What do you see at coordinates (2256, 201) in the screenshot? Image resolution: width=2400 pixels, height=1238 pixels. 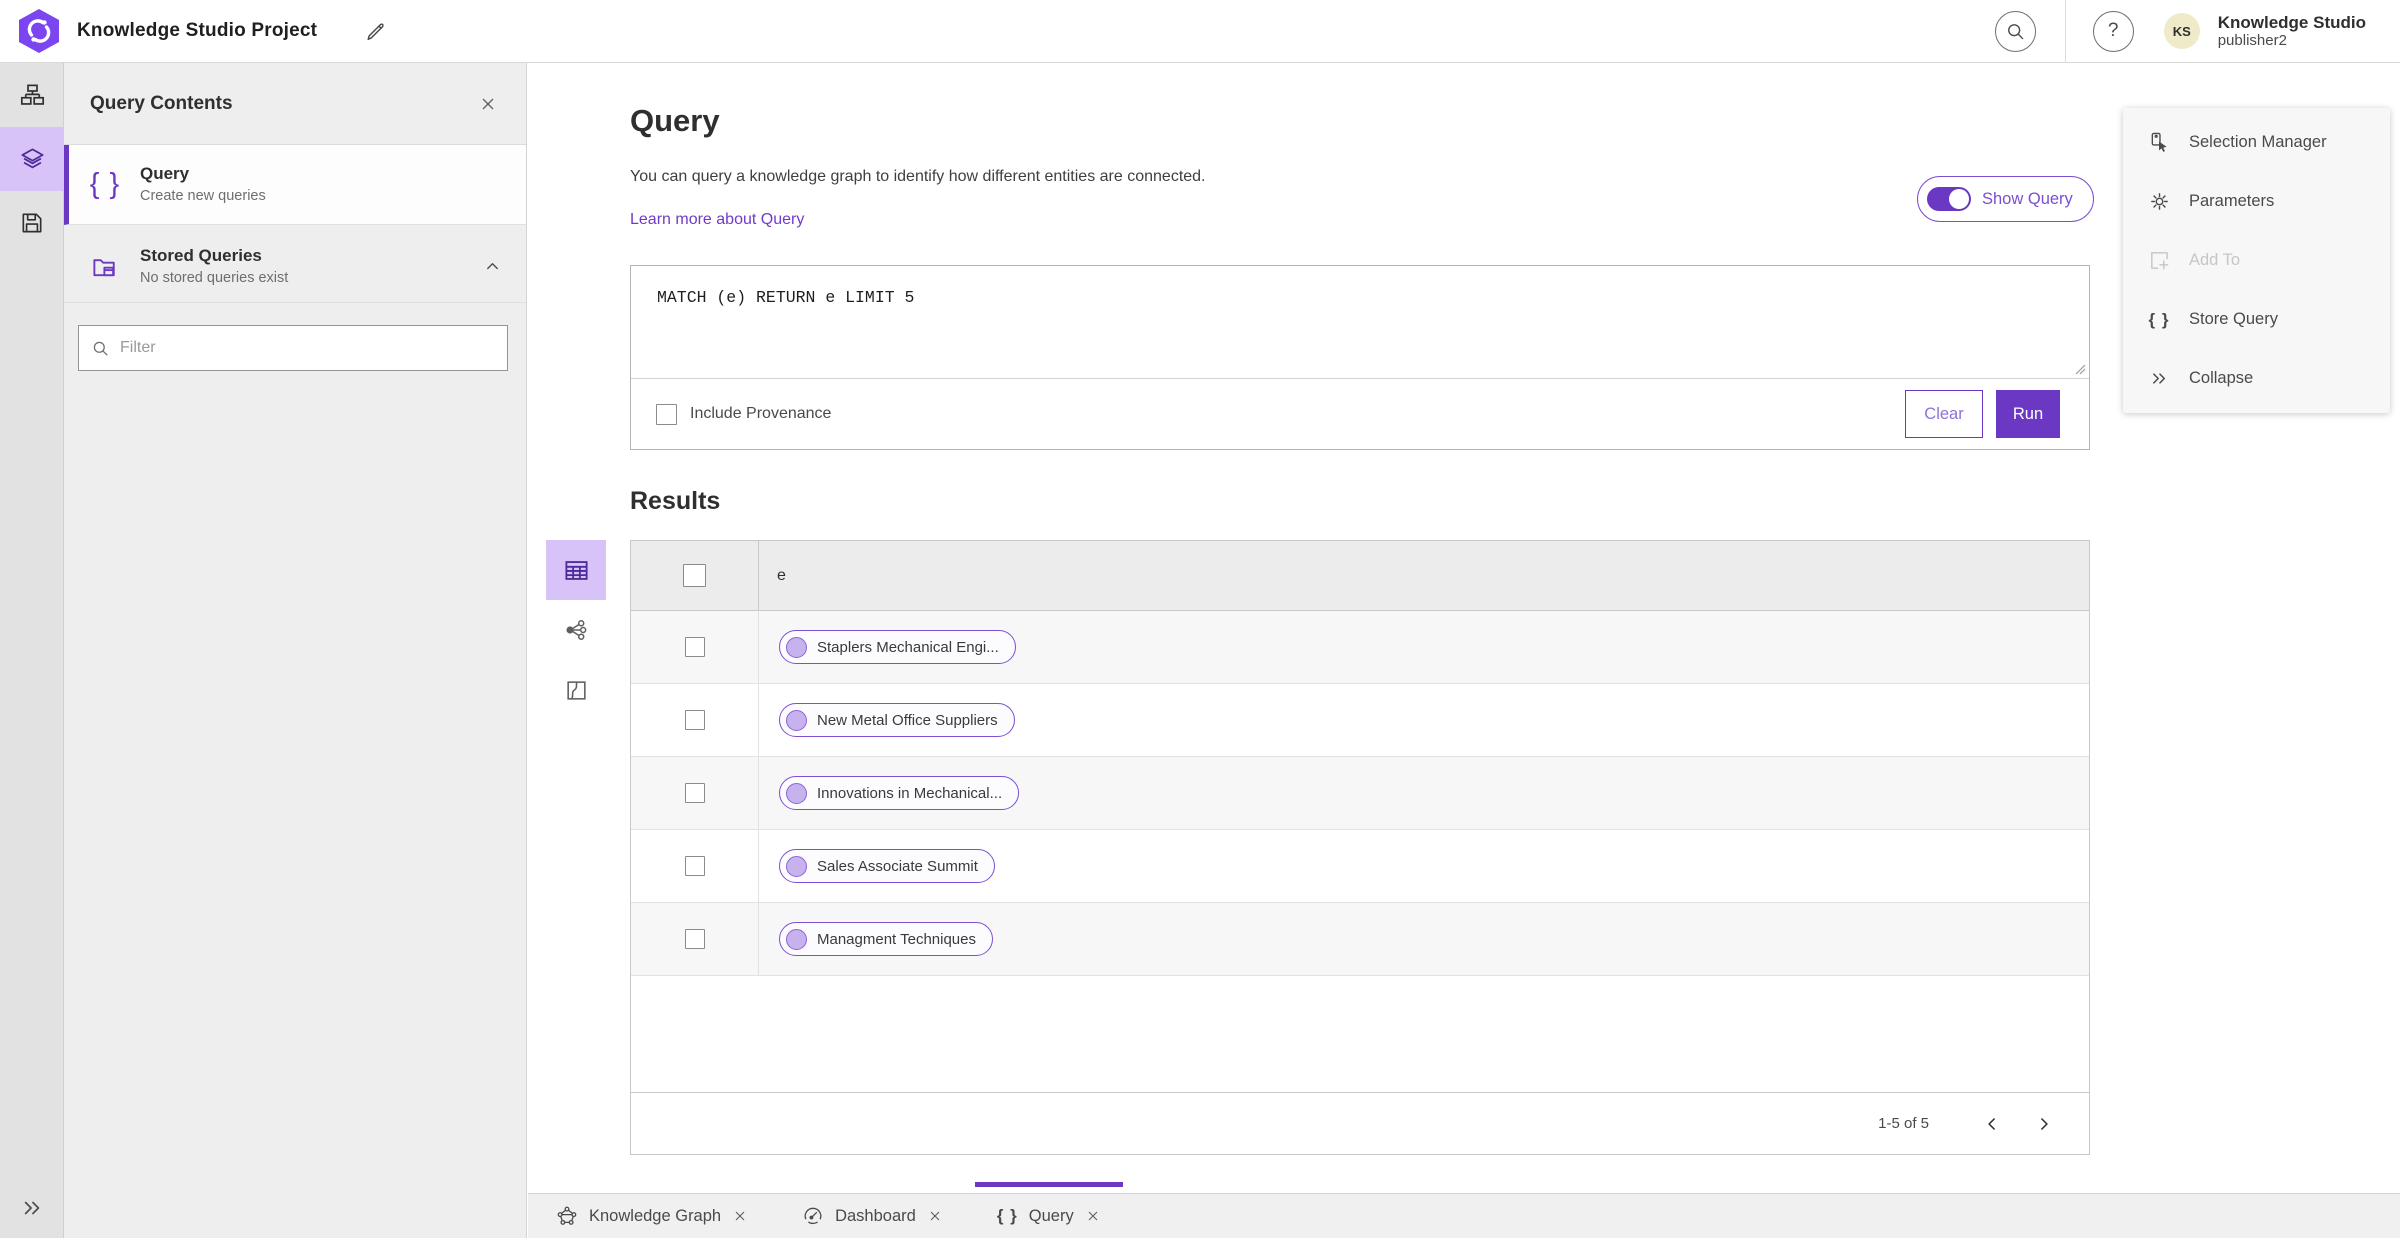 I see `menu-item-parameters: Parameters` at bounding box center [2256, 201].